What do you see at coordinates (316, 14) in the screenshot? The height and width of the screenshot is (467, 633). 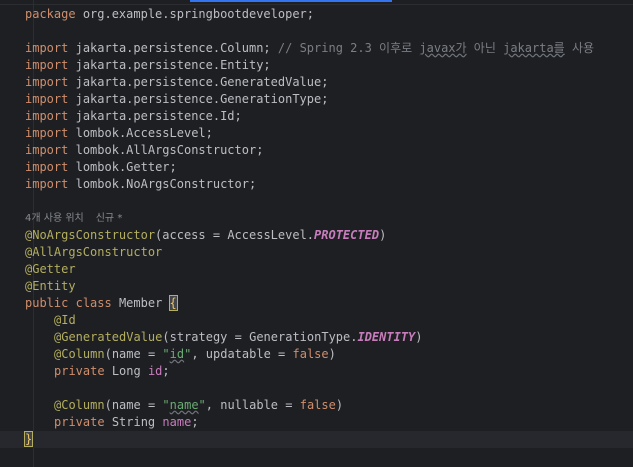 I see `code-line-package: package org.example.springbootdeveloper;` at bounding box center [316, 14].